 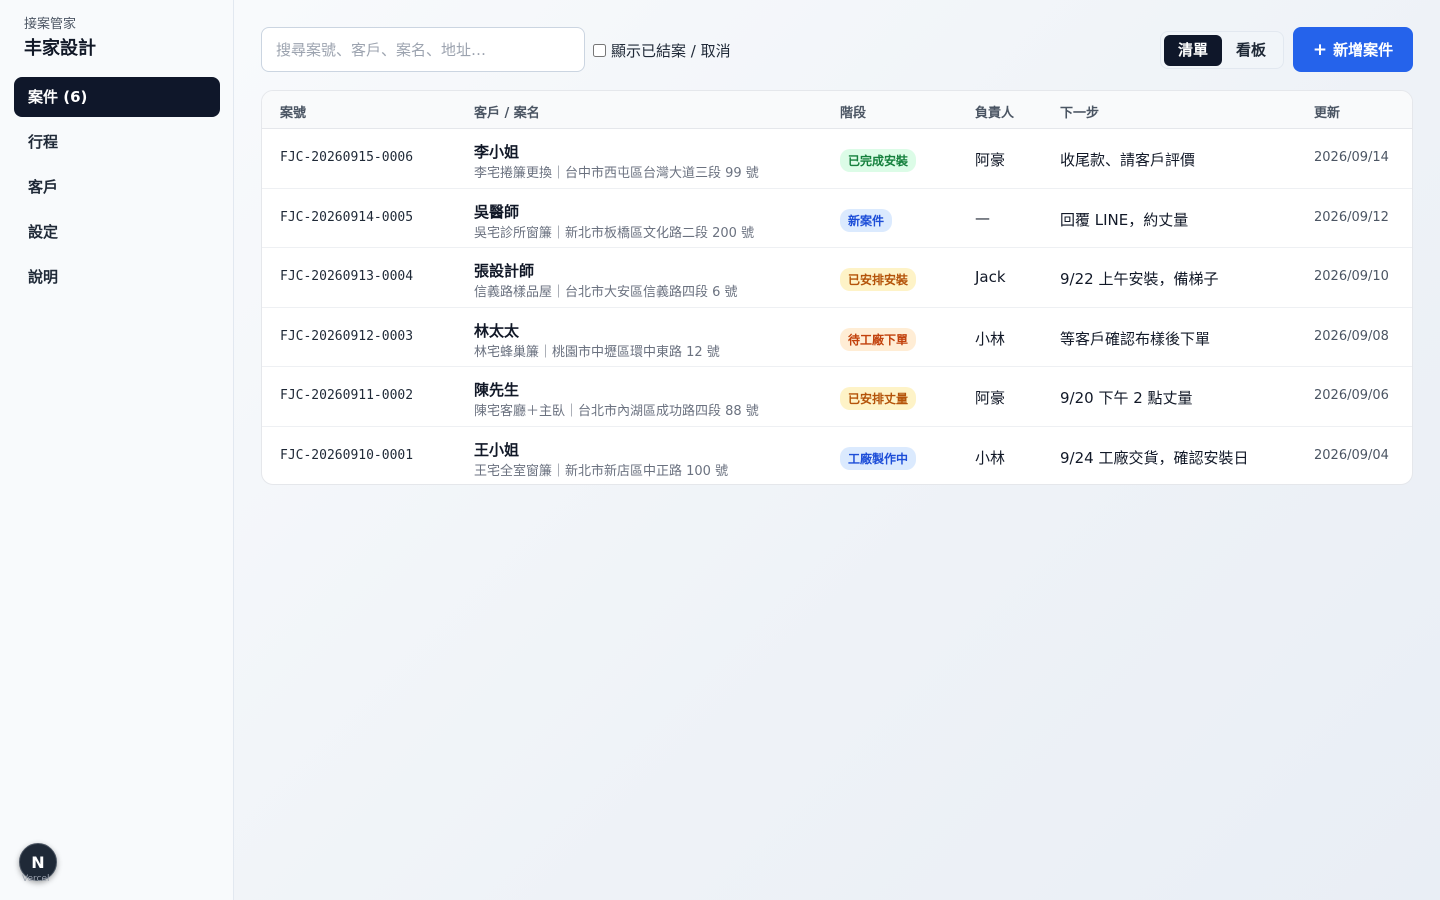 I want to click on case-id: FJC-20260913-0004, so click(x=347, y=276).